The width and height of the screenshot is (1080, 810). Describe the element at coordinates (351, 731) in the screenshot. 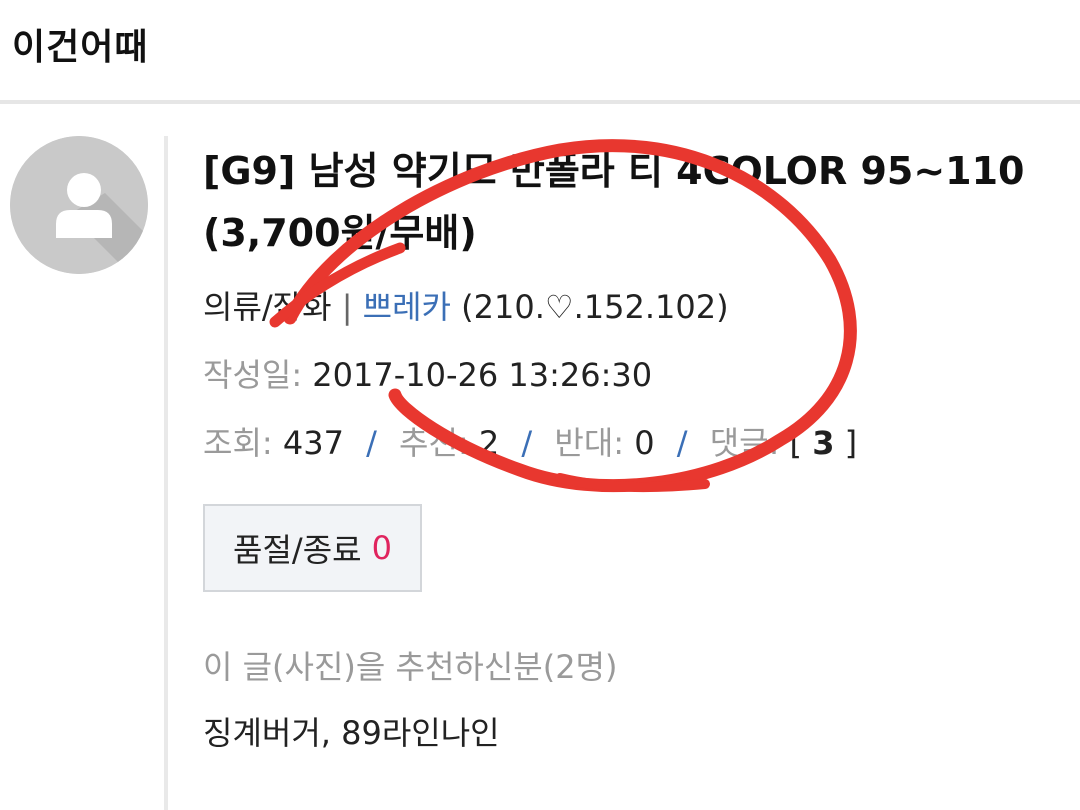

I see `recommenders-list: 징계버거, 89라인나인` at that location.